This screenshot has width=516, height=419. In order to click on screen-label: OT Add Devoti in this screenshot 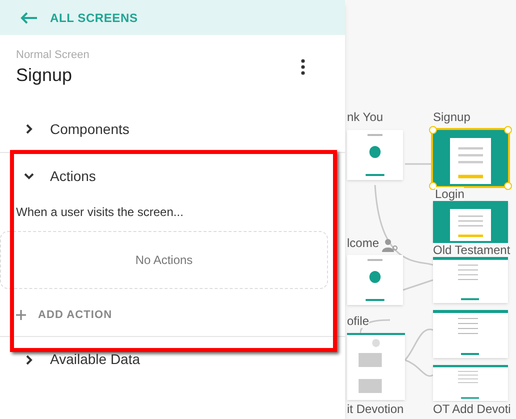, I will do `click(472, 409)`.